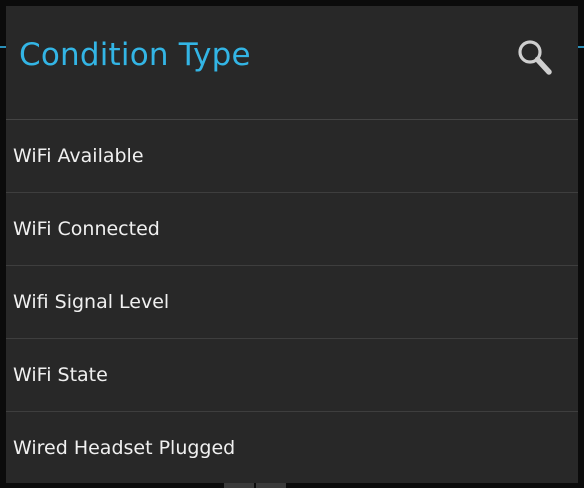  What do you see at coordinates (86, 229) in the screenshot?
I see `list-item-label: WiFi Connected` at bounding box center [86, 229].